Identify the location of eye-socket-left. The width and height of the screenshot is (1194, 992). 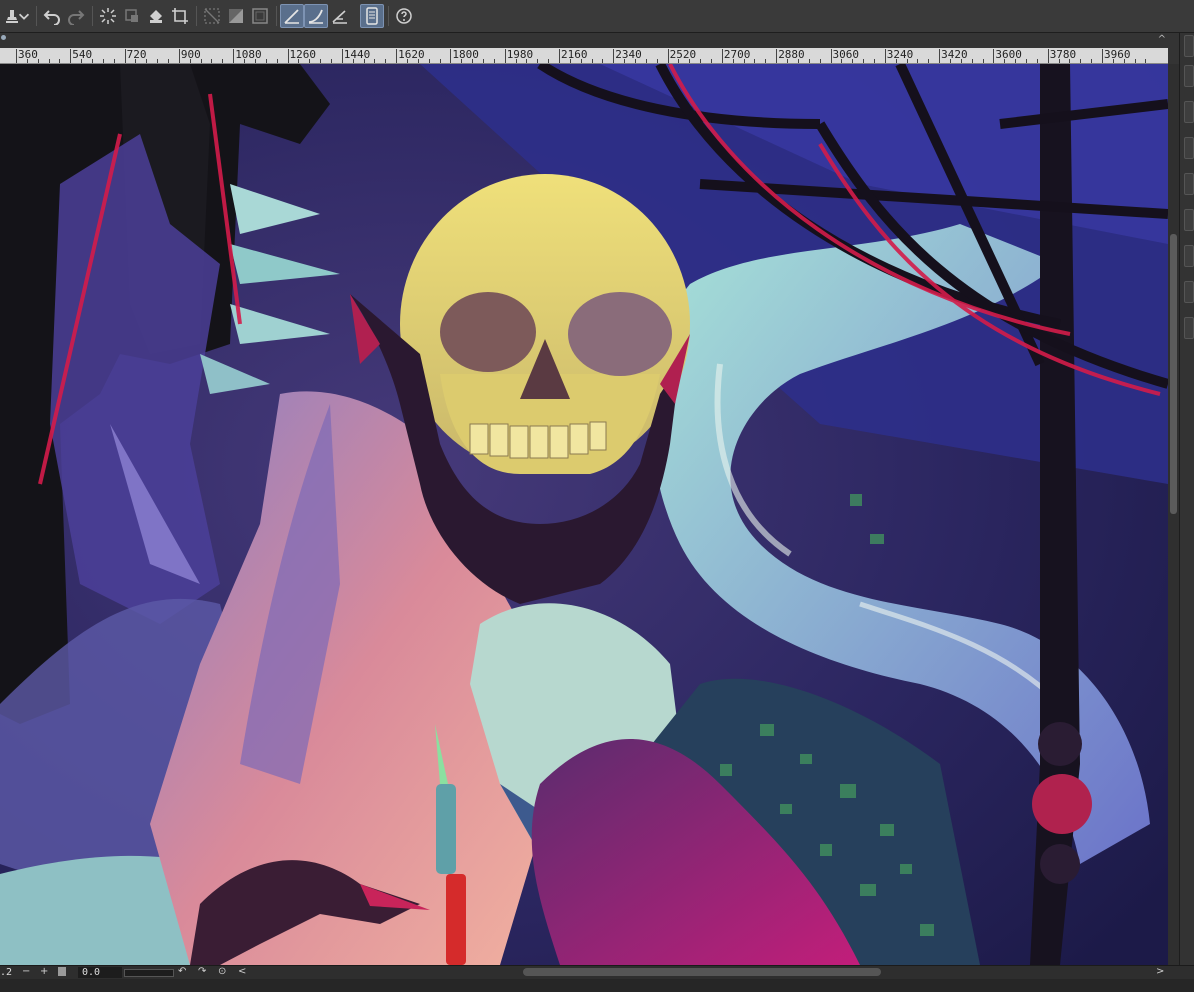
(488, 332).